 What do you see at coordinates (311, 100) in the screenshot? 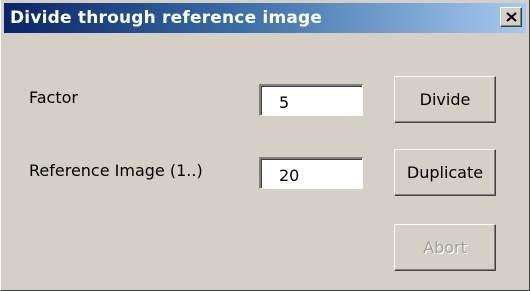
I see `factor-field: 5` at bounding box center [311, 100].